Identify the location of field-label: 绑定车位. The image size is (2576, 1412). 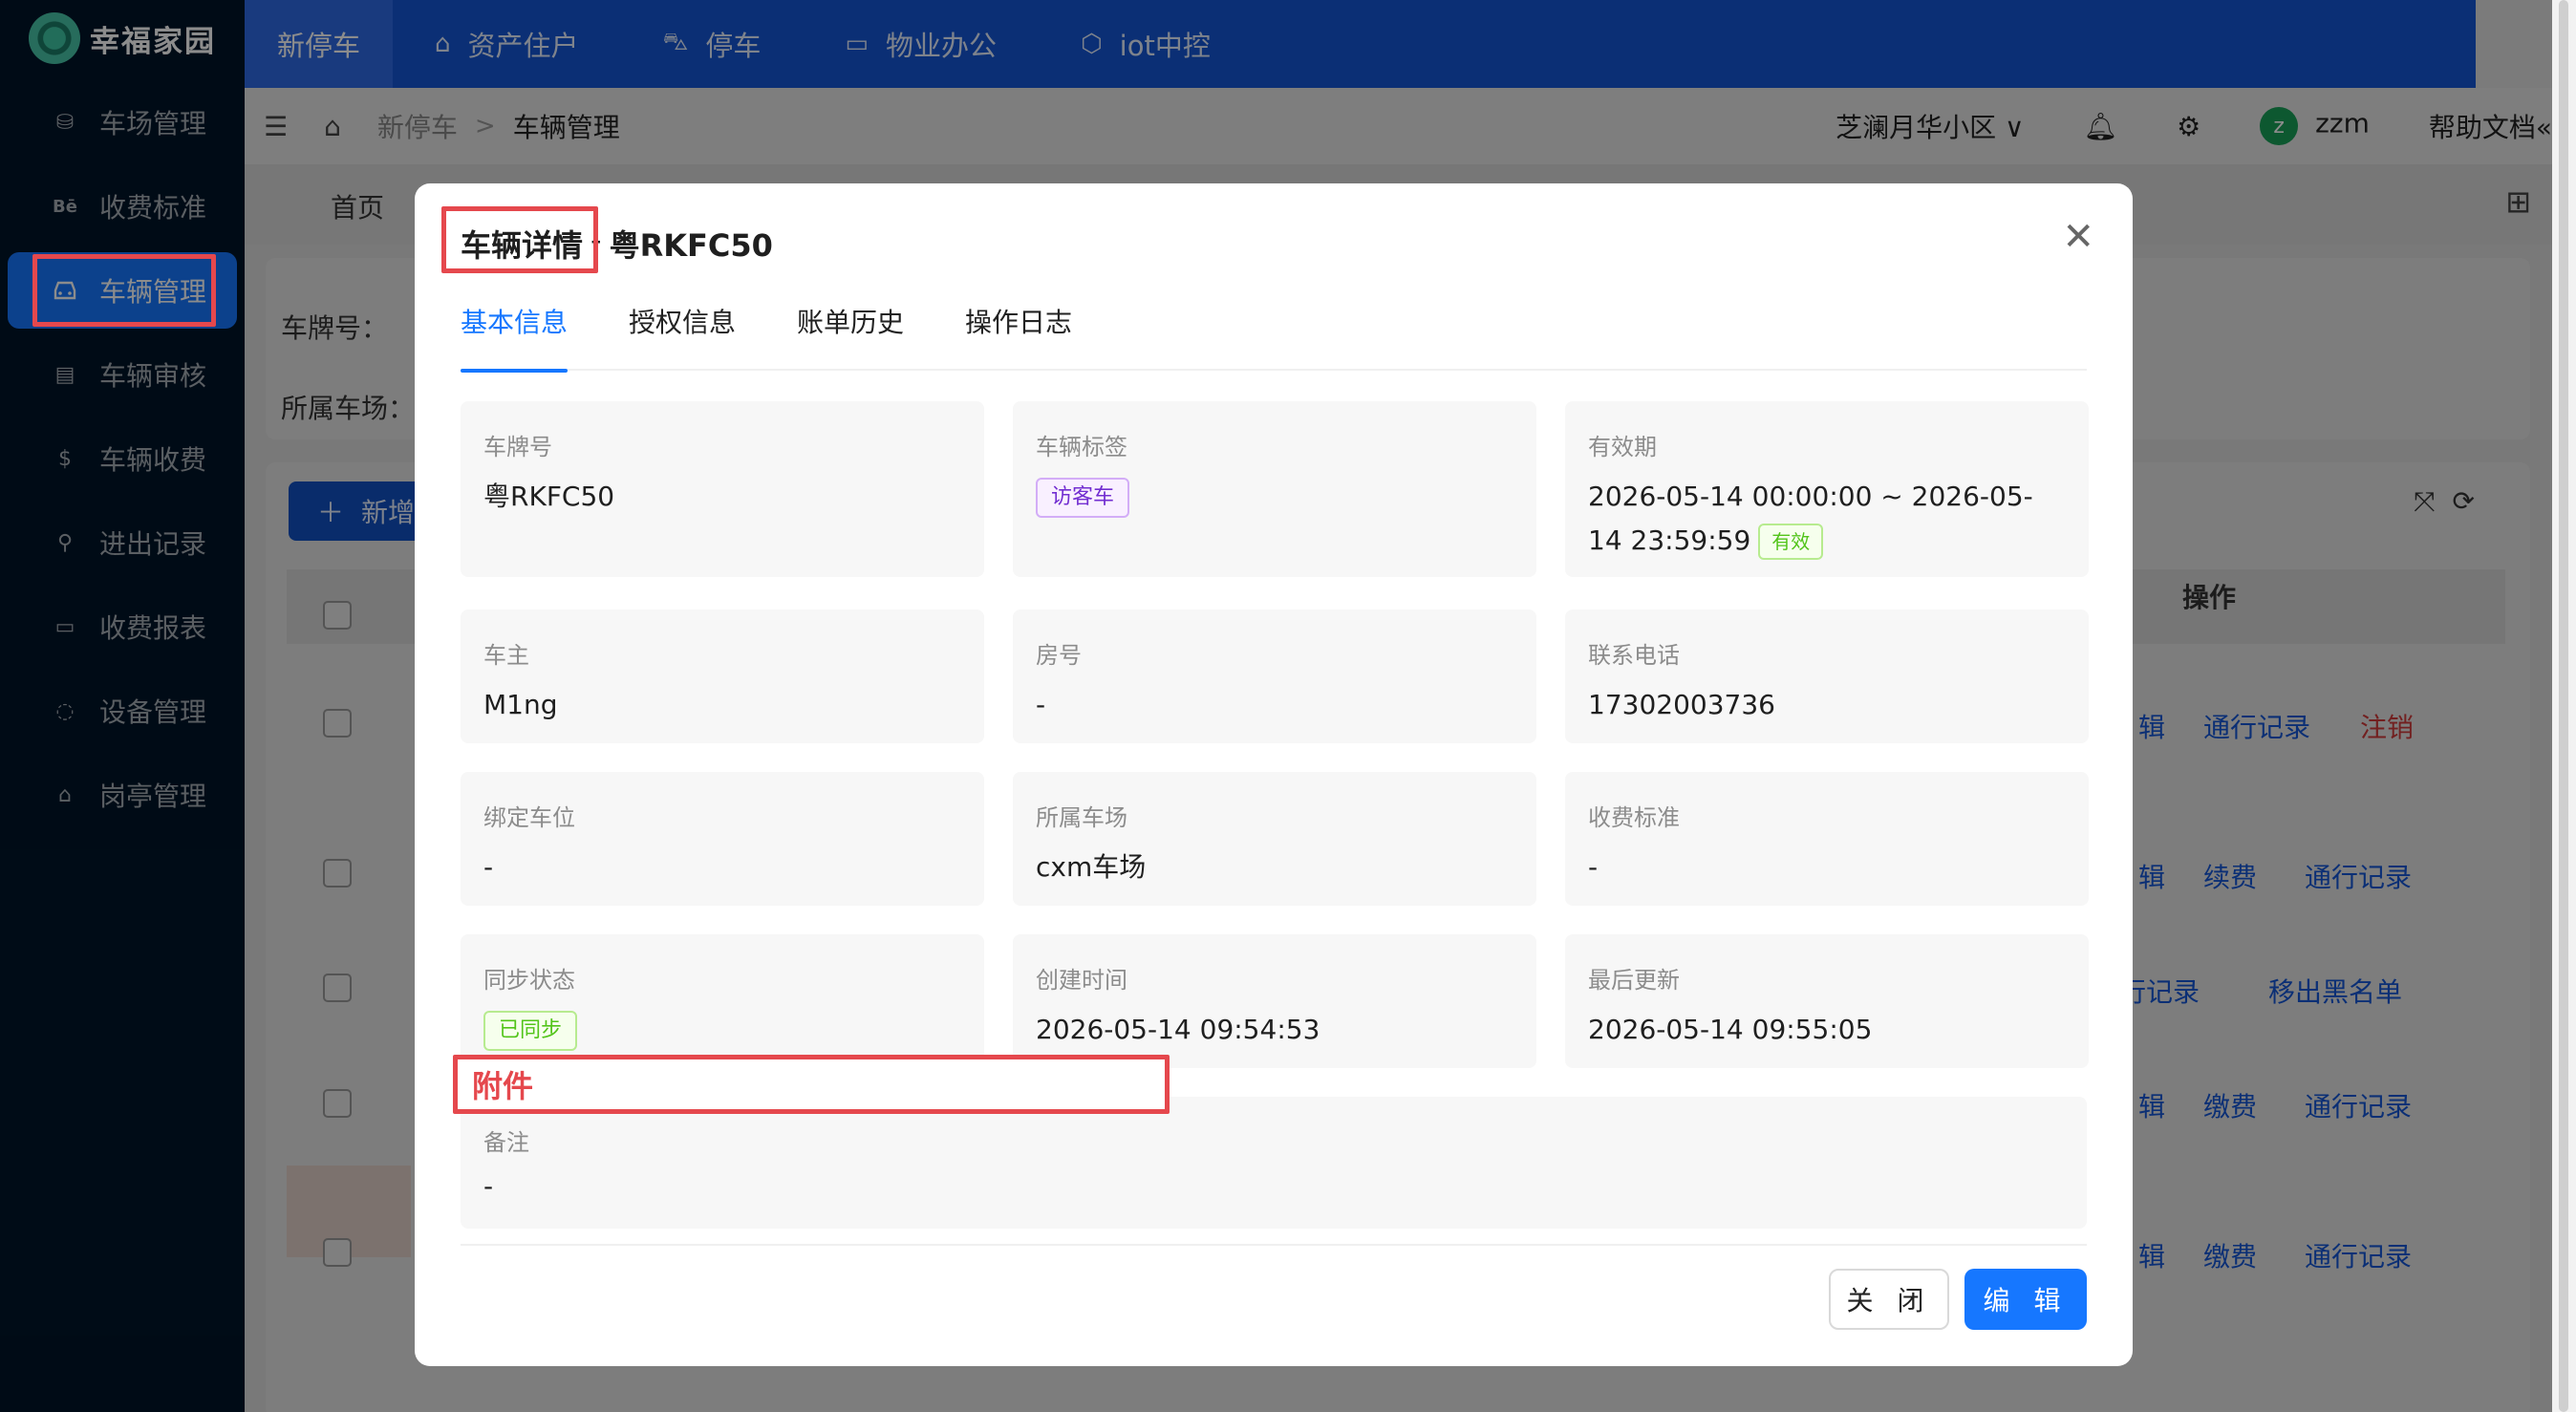
(529, 817).